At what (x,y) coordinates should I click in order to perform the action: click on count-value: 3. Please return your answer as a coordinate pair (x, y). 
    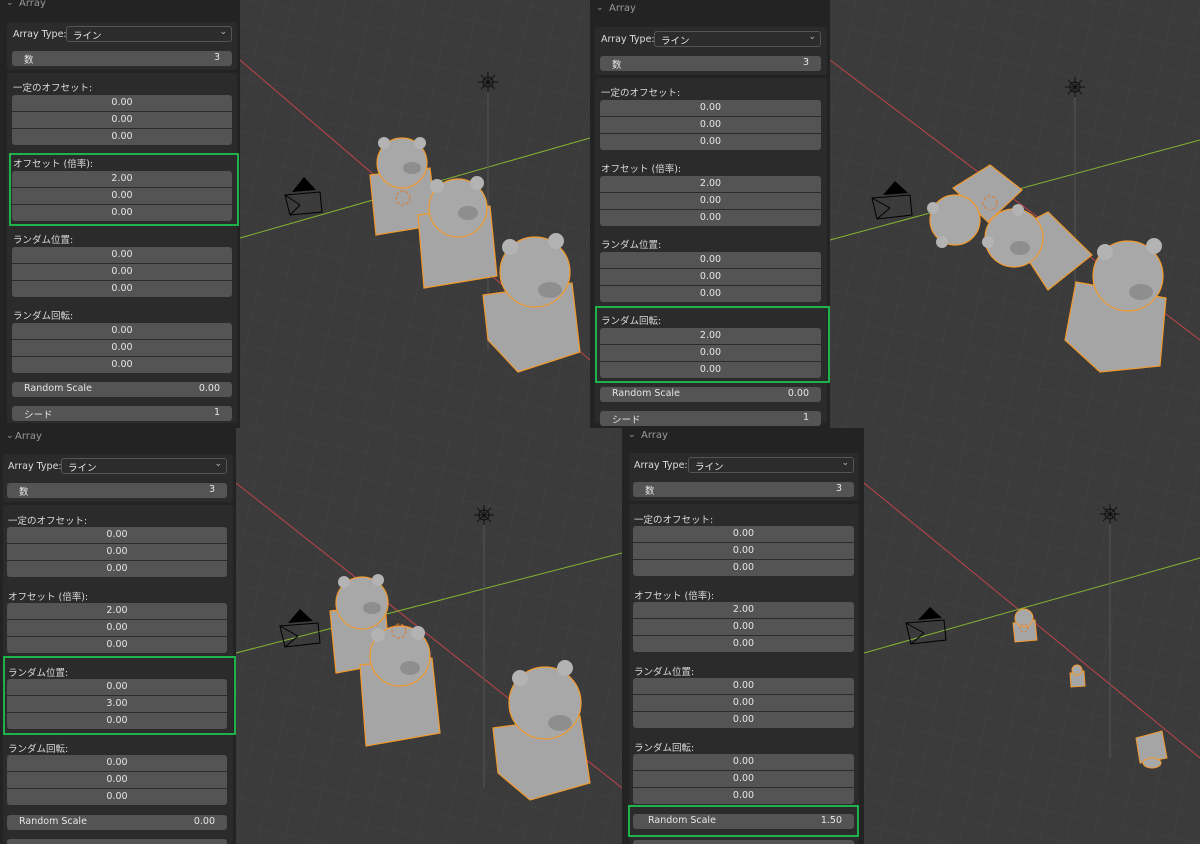
    Looking at the image, I should click on (211, 489).